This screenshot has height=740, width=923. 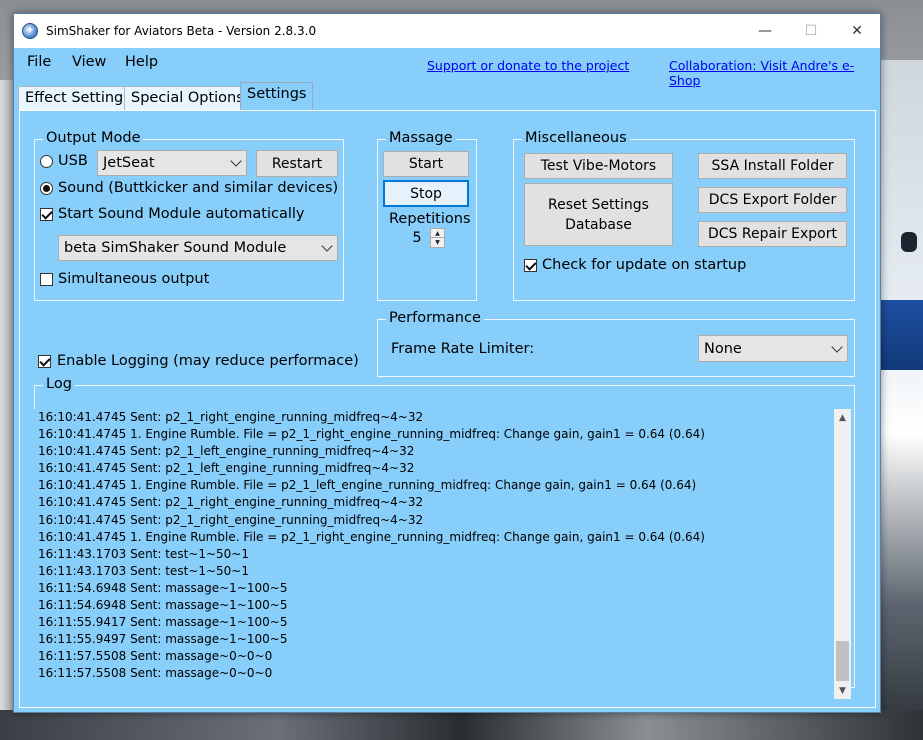 I want to click on dcs-repair-export-button: DCS Repair Export, so click(x=772, y=234).